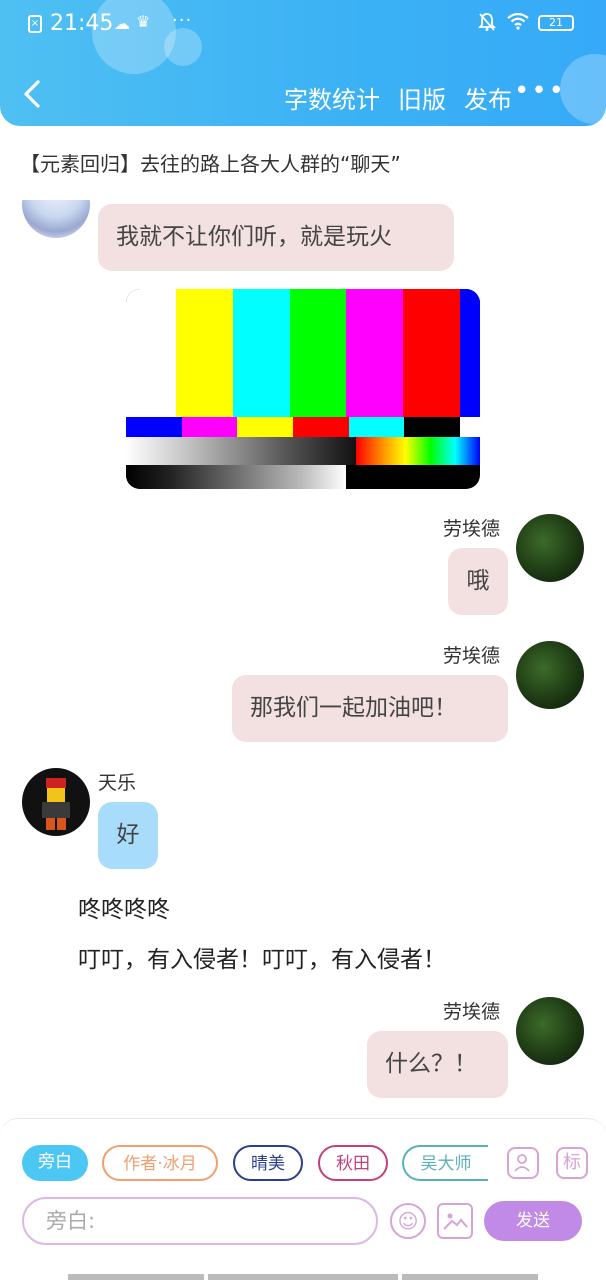  I want to click on tag-icon: 标, so click(572, 1163).